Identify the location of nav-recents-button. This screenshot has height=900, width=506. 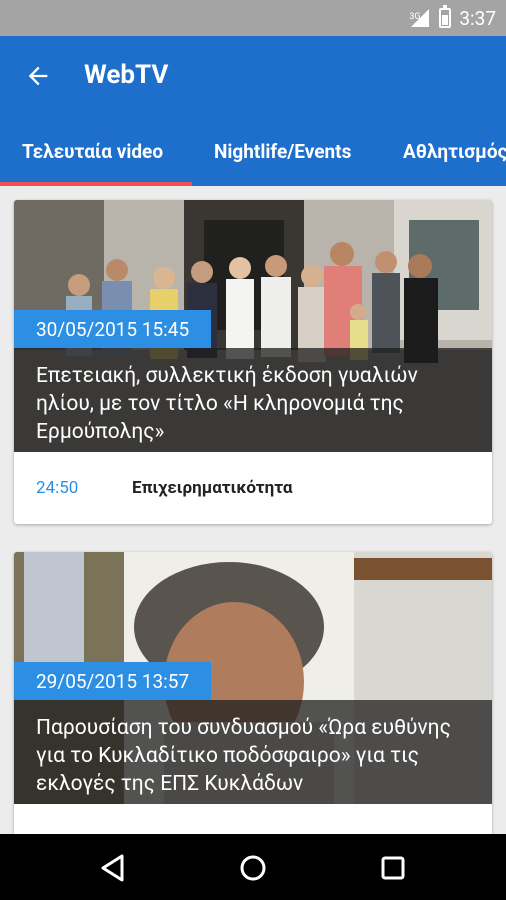
(393, 868).